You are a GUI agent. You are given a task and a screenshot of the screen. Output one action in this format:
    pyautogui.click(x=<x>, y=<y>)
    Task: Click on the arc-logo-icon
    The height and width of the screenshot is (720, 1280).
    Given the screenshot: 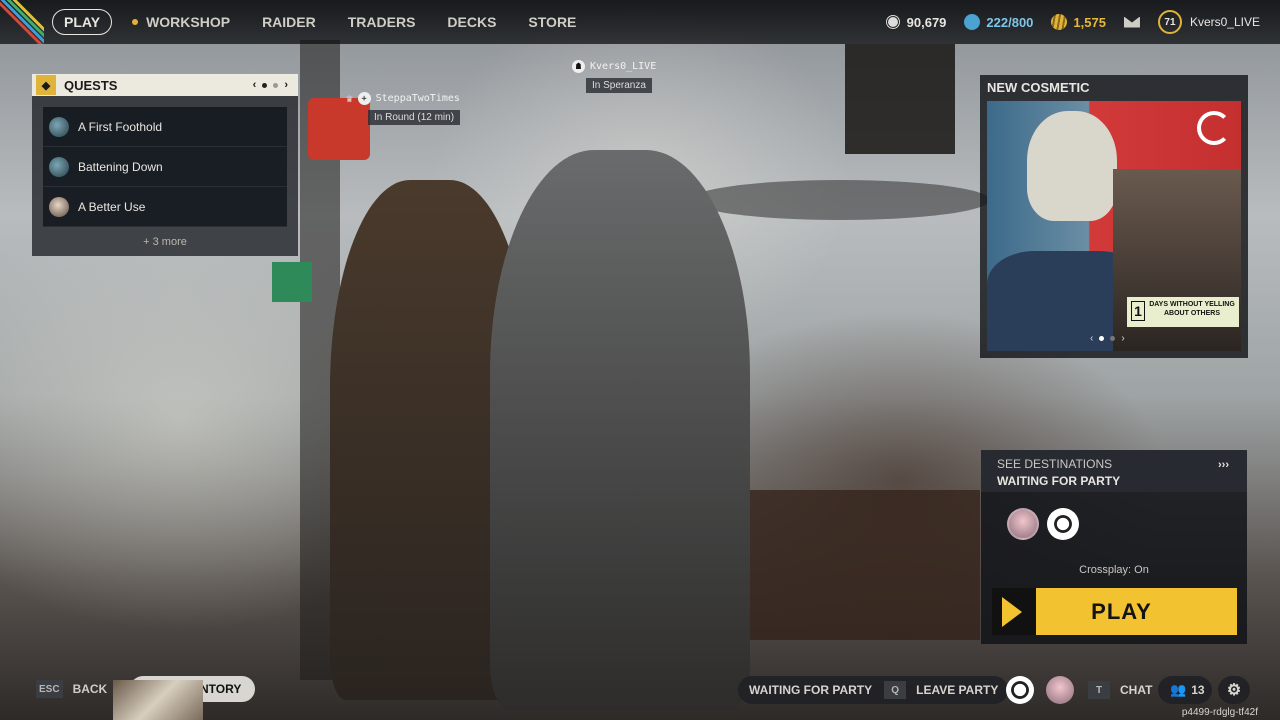 What is the action you would take?
    pyautogui.click(x=1214, y=128)
    